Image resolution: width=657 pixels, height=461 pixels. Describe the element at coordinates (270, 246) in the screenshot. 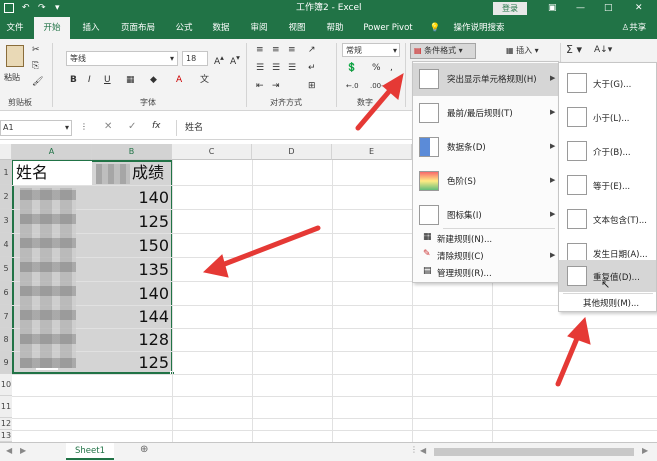

I see `arrow-to-selection` at that location.